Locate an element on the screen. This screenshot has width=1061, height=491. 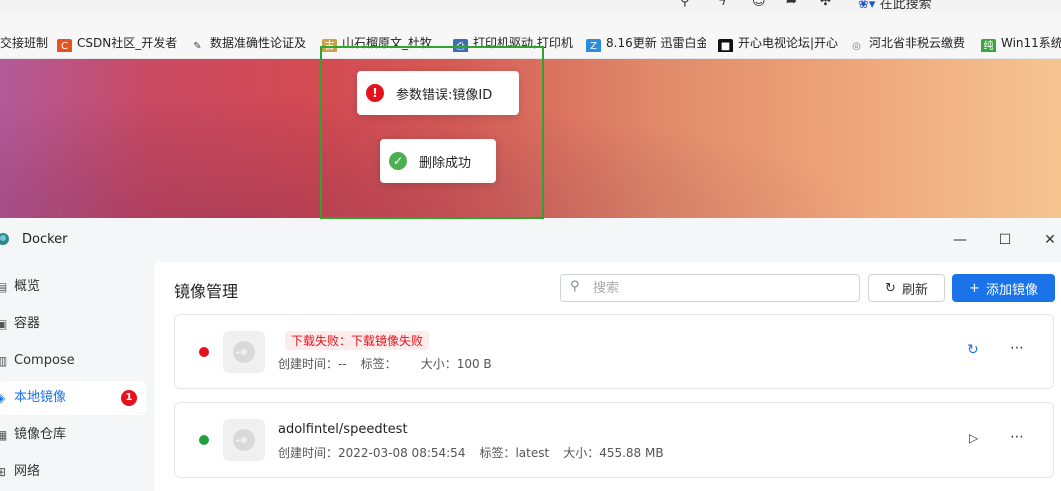
bookmark-item: ◎ 河北省非税云缴费 is located at coordinates (909, 43).